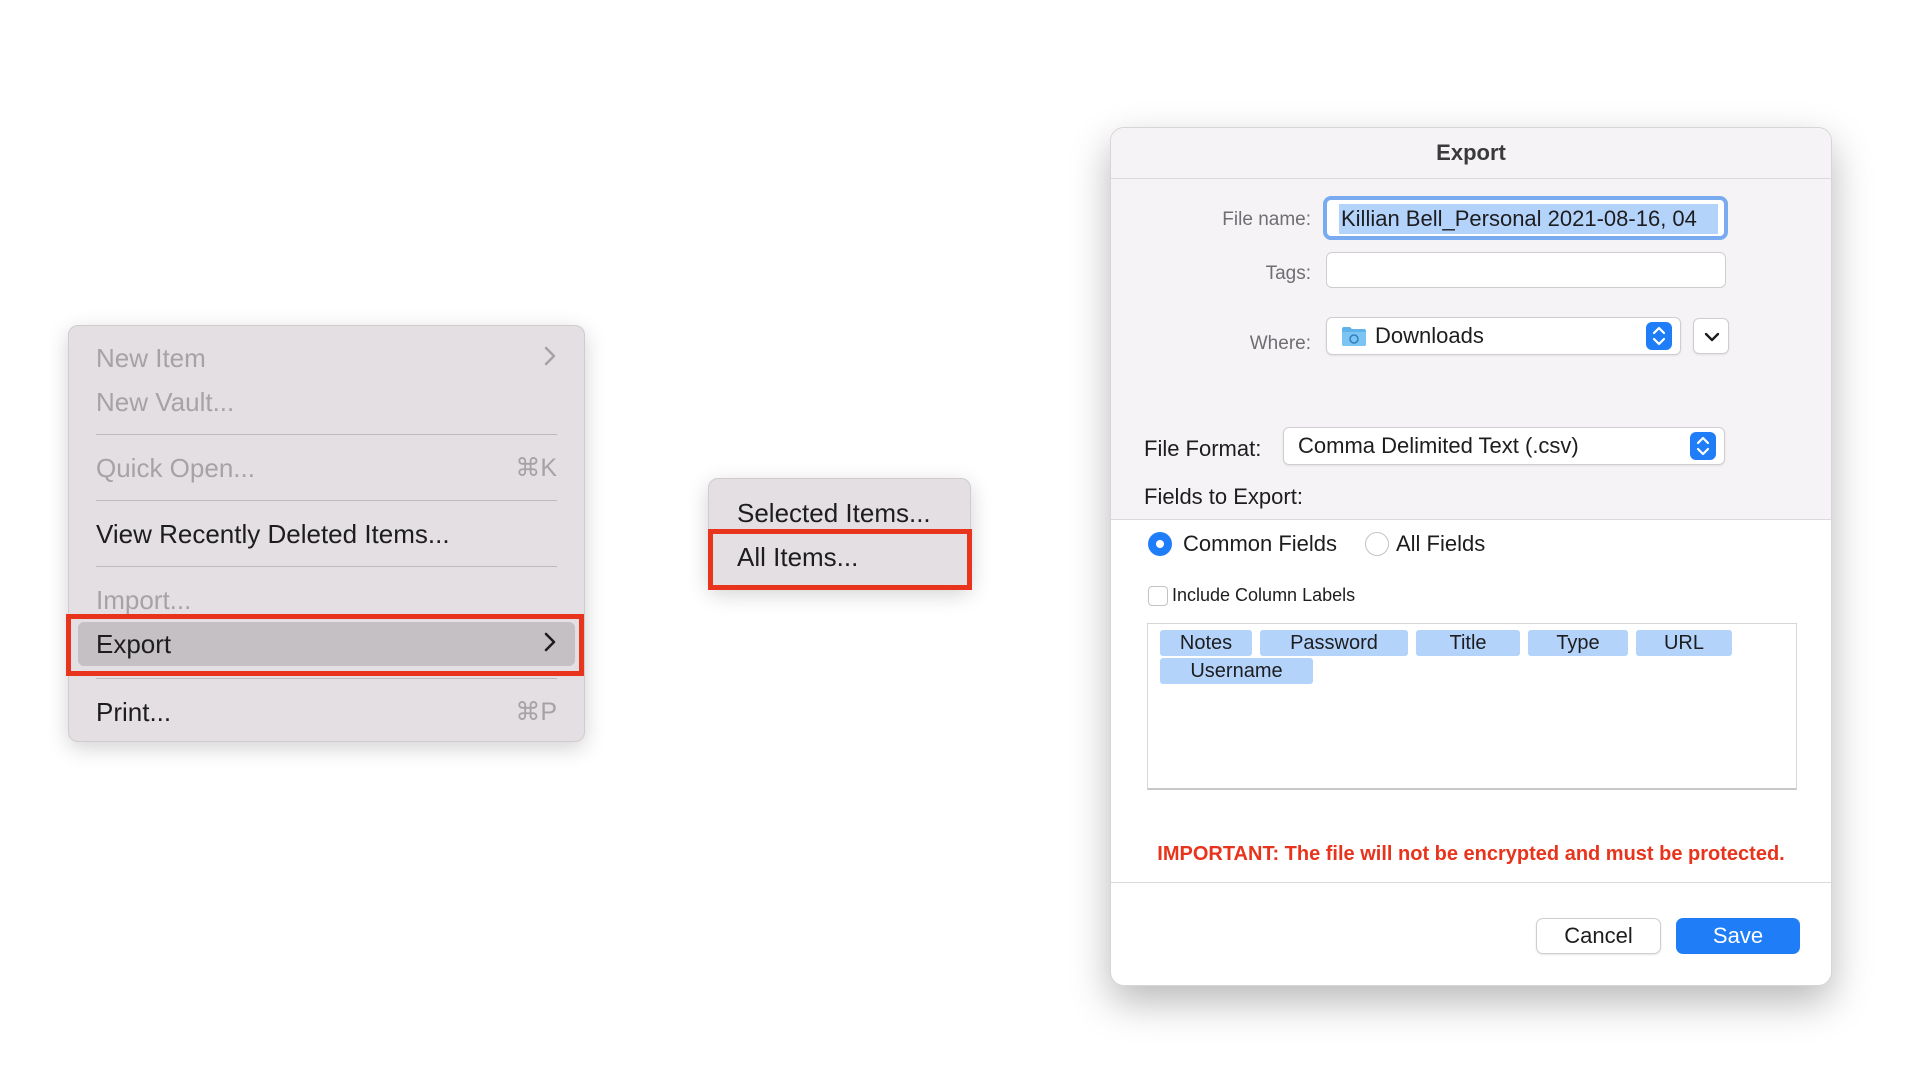 This screenshot has height=1080, width=1920. Describe the element at coordinates (1206, 643) in the screenshot. I see `field-token: Notes` at that location.